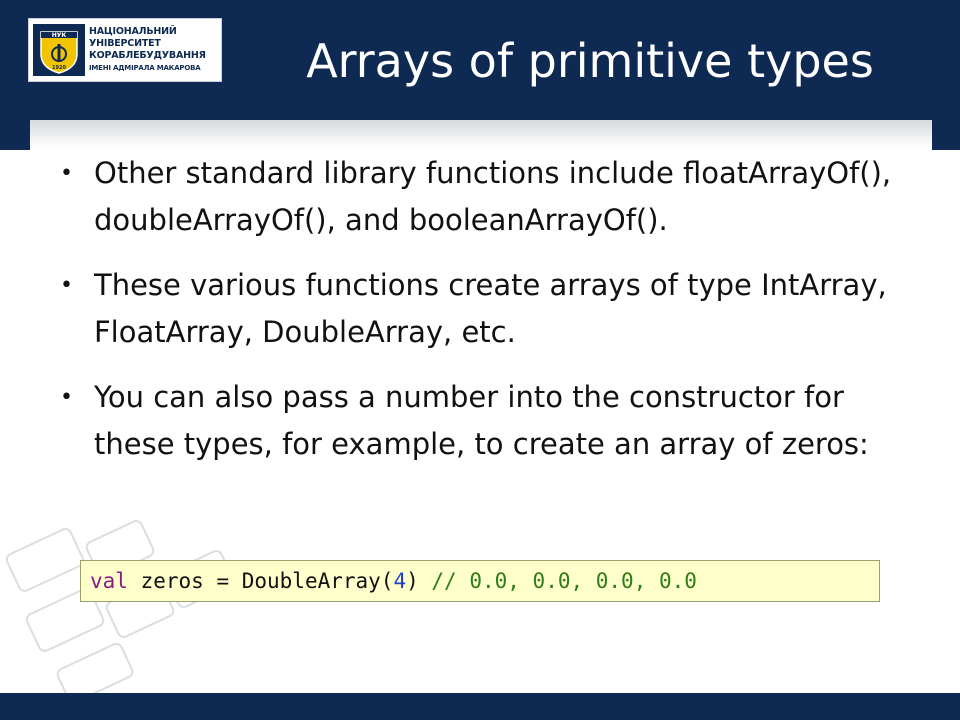 This screenshot has width=960, height=720. I want to click on logo-line-4: ІМЕНІ АДМІРАЛА МАКАРОВА, so click(145, 68).